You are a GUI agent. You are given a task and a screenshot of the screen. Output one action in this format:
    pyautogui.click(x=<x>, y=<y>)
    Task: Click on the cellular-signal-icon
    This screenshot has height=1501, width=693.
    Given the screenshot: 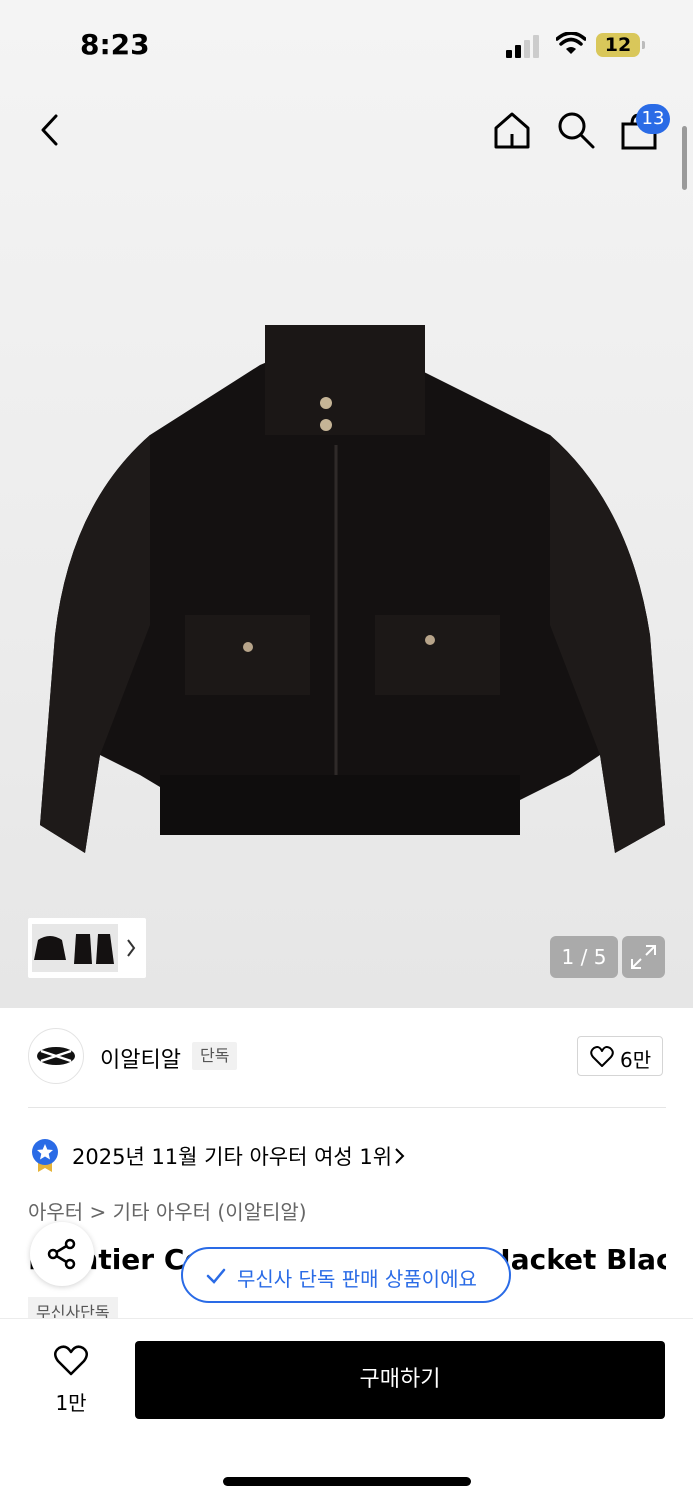 What is the action you would take?
    pyautogui.click(x=524, y=46)
    